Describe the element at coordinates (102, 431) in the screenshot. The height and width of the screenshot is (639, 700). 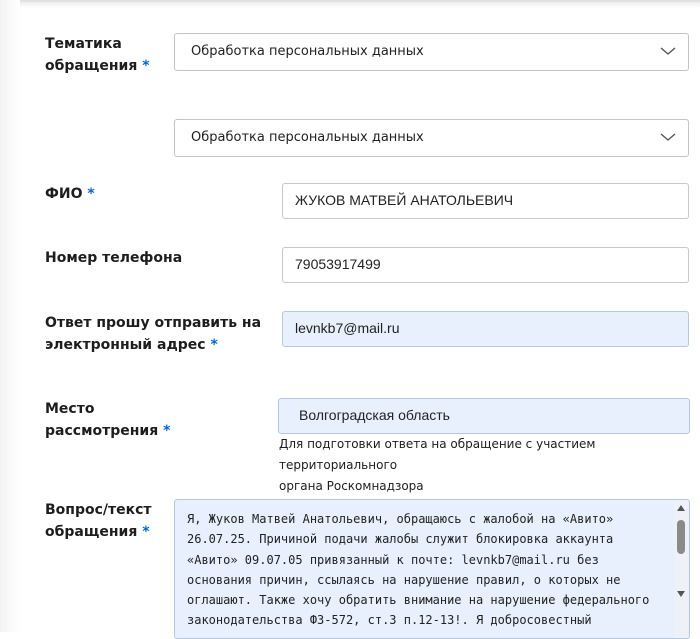
I see `place-label-line2: рассмотрения` at that location.